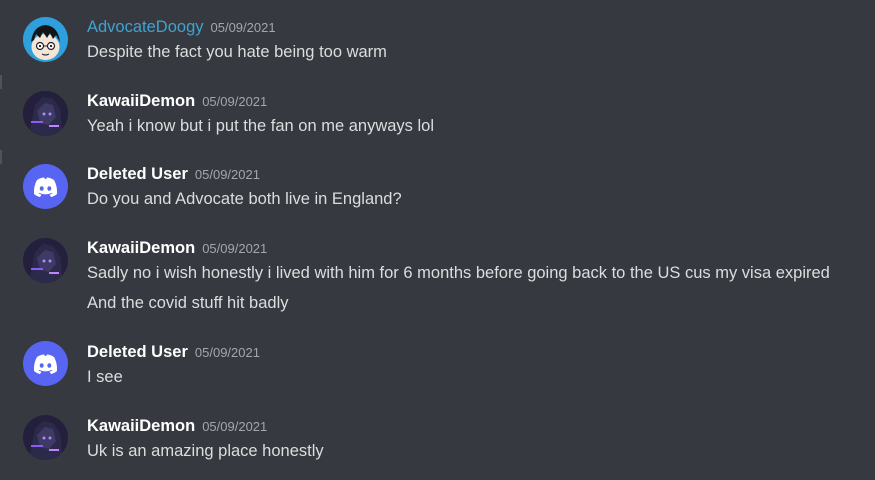 The height and width of the screenshot is (480, 875). What do you see at coordinates (237, 52) in the screenshot?
I see `message-text: Despite the fact you hate being too warm` at bounding box center [237, 52].